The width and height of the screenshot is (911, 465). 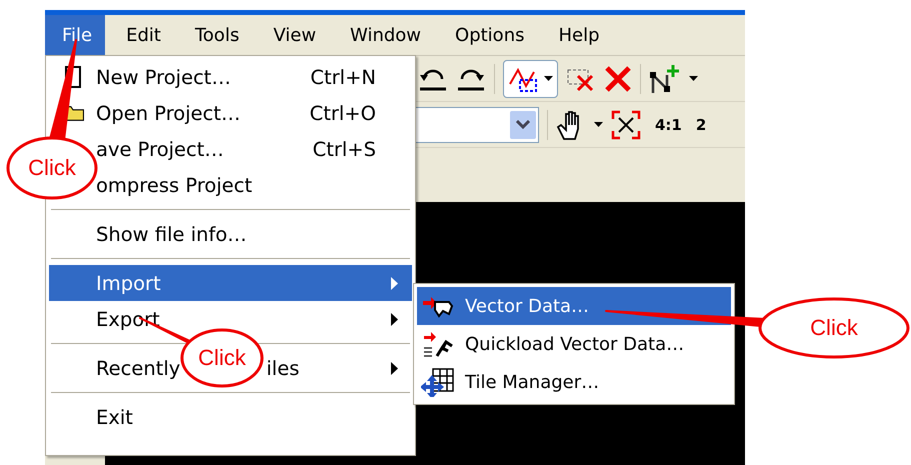 I want to click on menu-item: Tools, so click(x=215, y=35).